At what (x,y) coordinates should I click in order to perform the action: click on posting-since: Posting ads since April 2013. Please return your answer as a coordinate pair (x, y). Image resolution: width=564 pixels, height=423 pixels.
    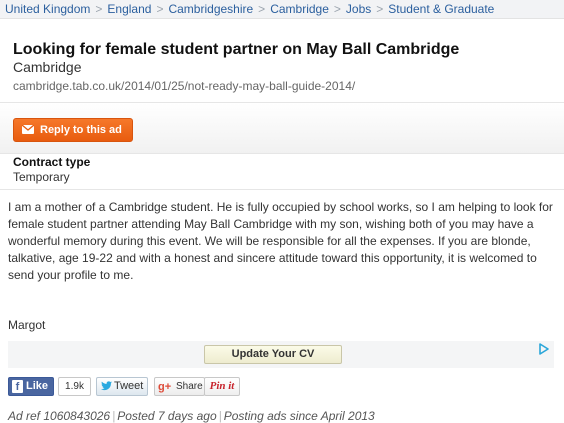
    Looking at the image, I should click on (299, 416).